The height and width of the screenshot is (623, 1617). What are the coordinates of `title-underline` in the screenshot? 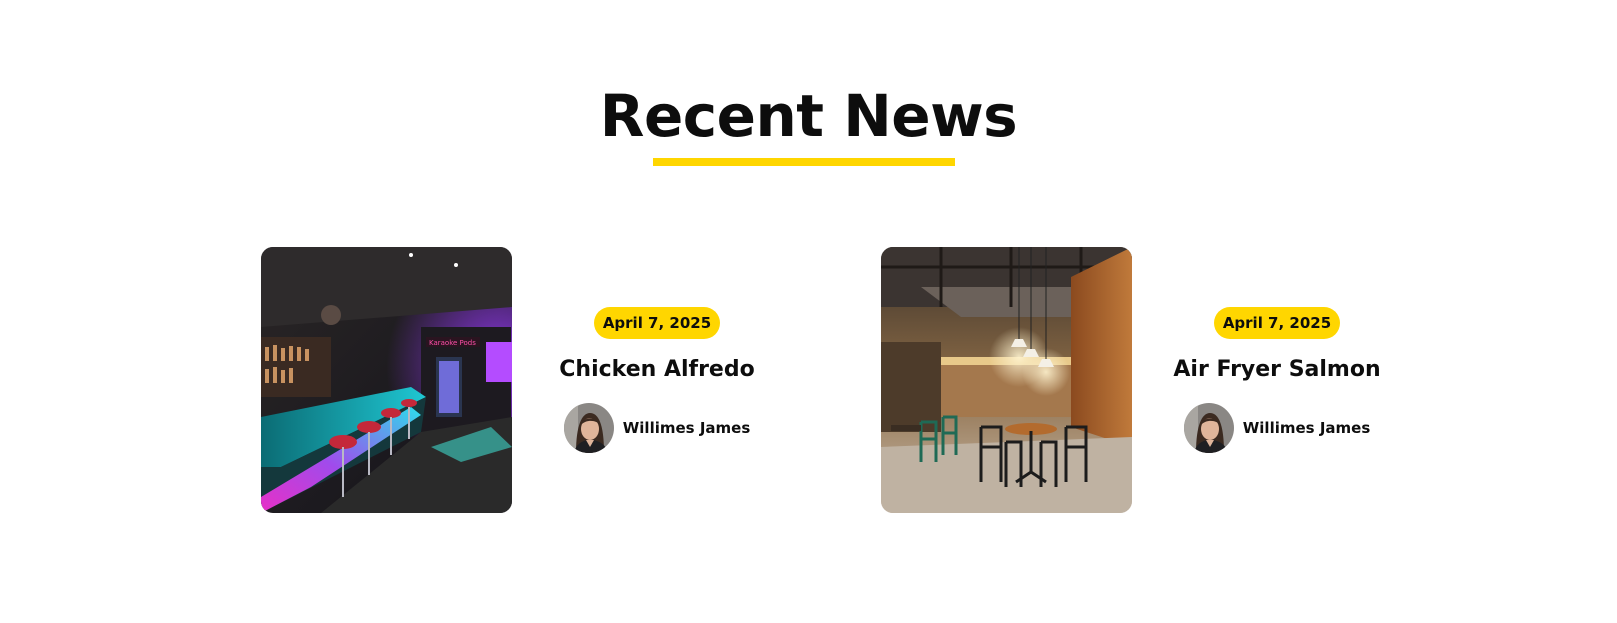 It's located at (804, 162).